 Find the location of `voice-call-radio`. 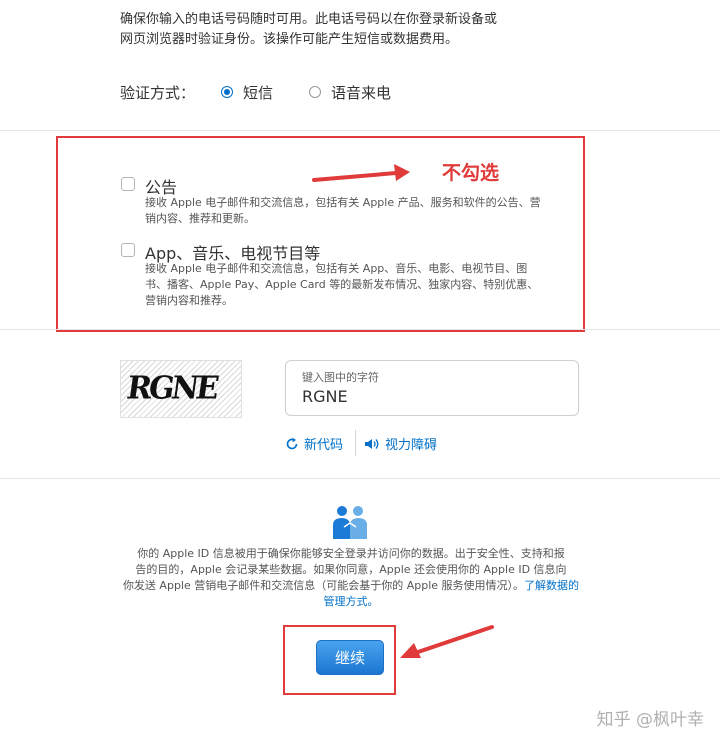

voice-call-radio is located at coordinates (315, 92).